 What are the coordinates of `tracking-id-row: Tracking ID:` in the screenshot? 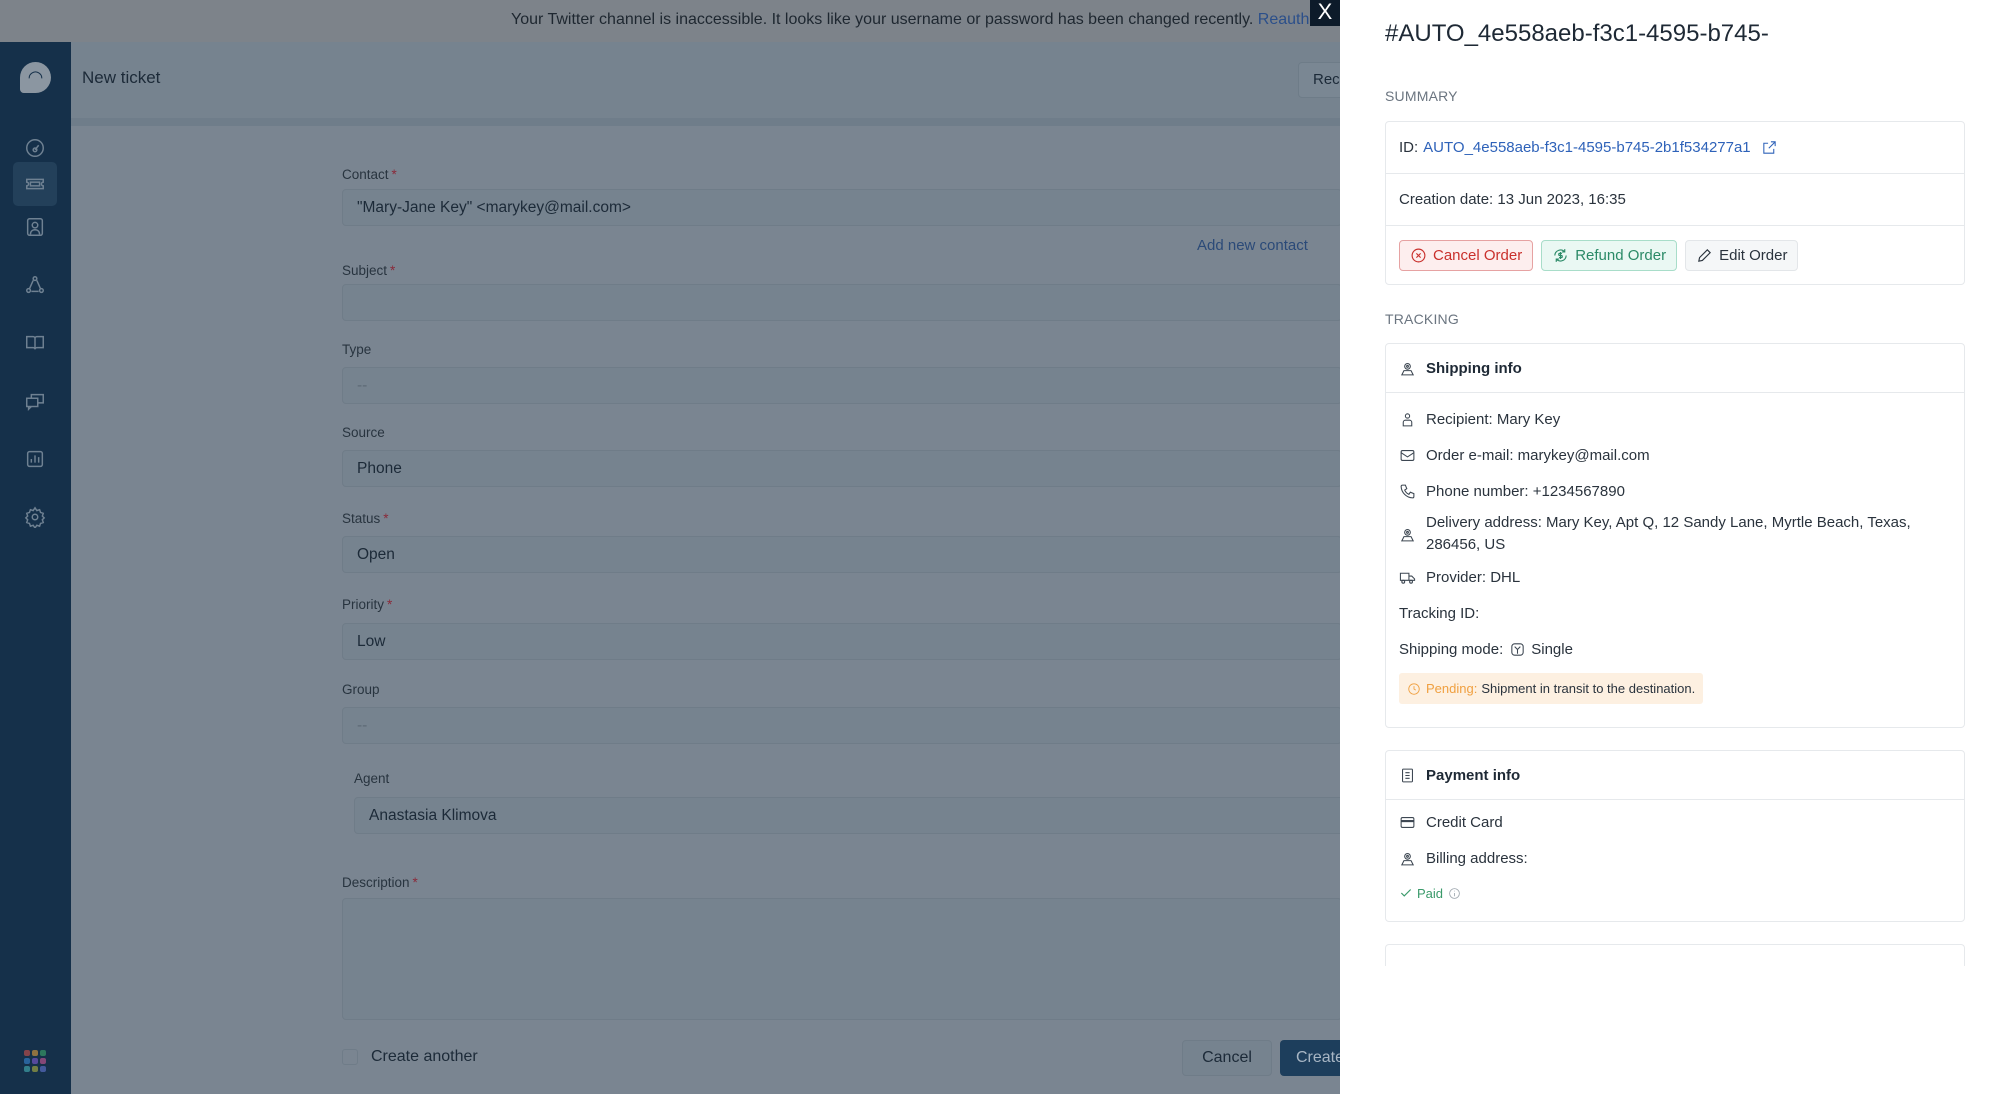 It's located at (1439, 613).